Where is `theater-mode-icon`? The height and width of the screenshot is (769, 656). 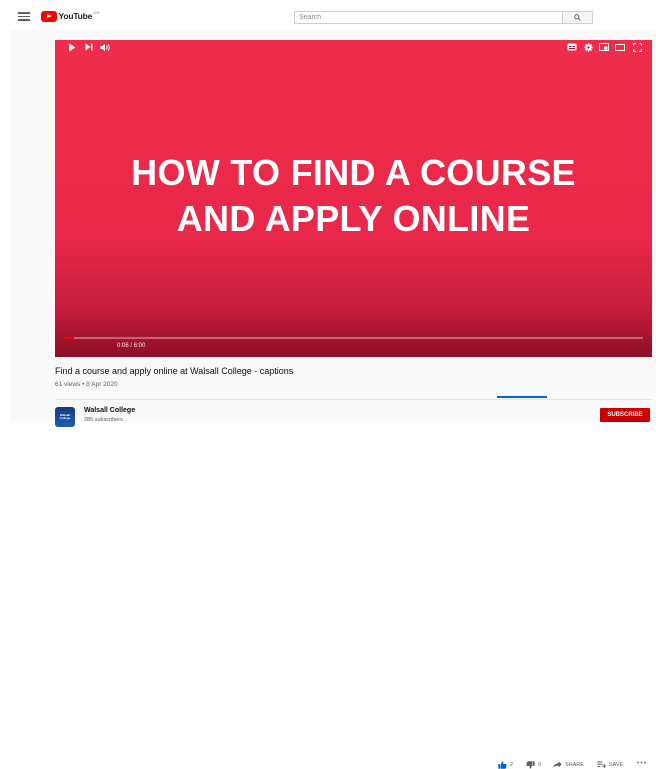 theater-mode-icon is located at coordinates (620, 47).